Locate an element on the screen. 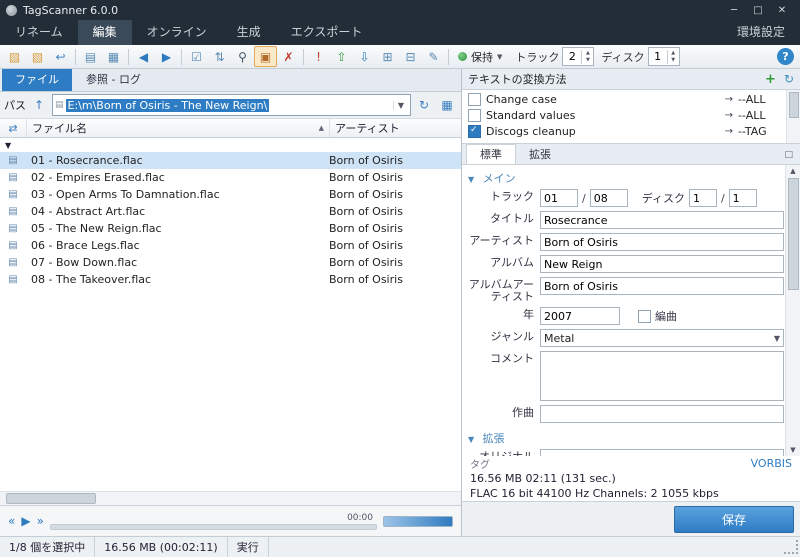  tab-extended: 拡張 is located at coordinates (540, 154).